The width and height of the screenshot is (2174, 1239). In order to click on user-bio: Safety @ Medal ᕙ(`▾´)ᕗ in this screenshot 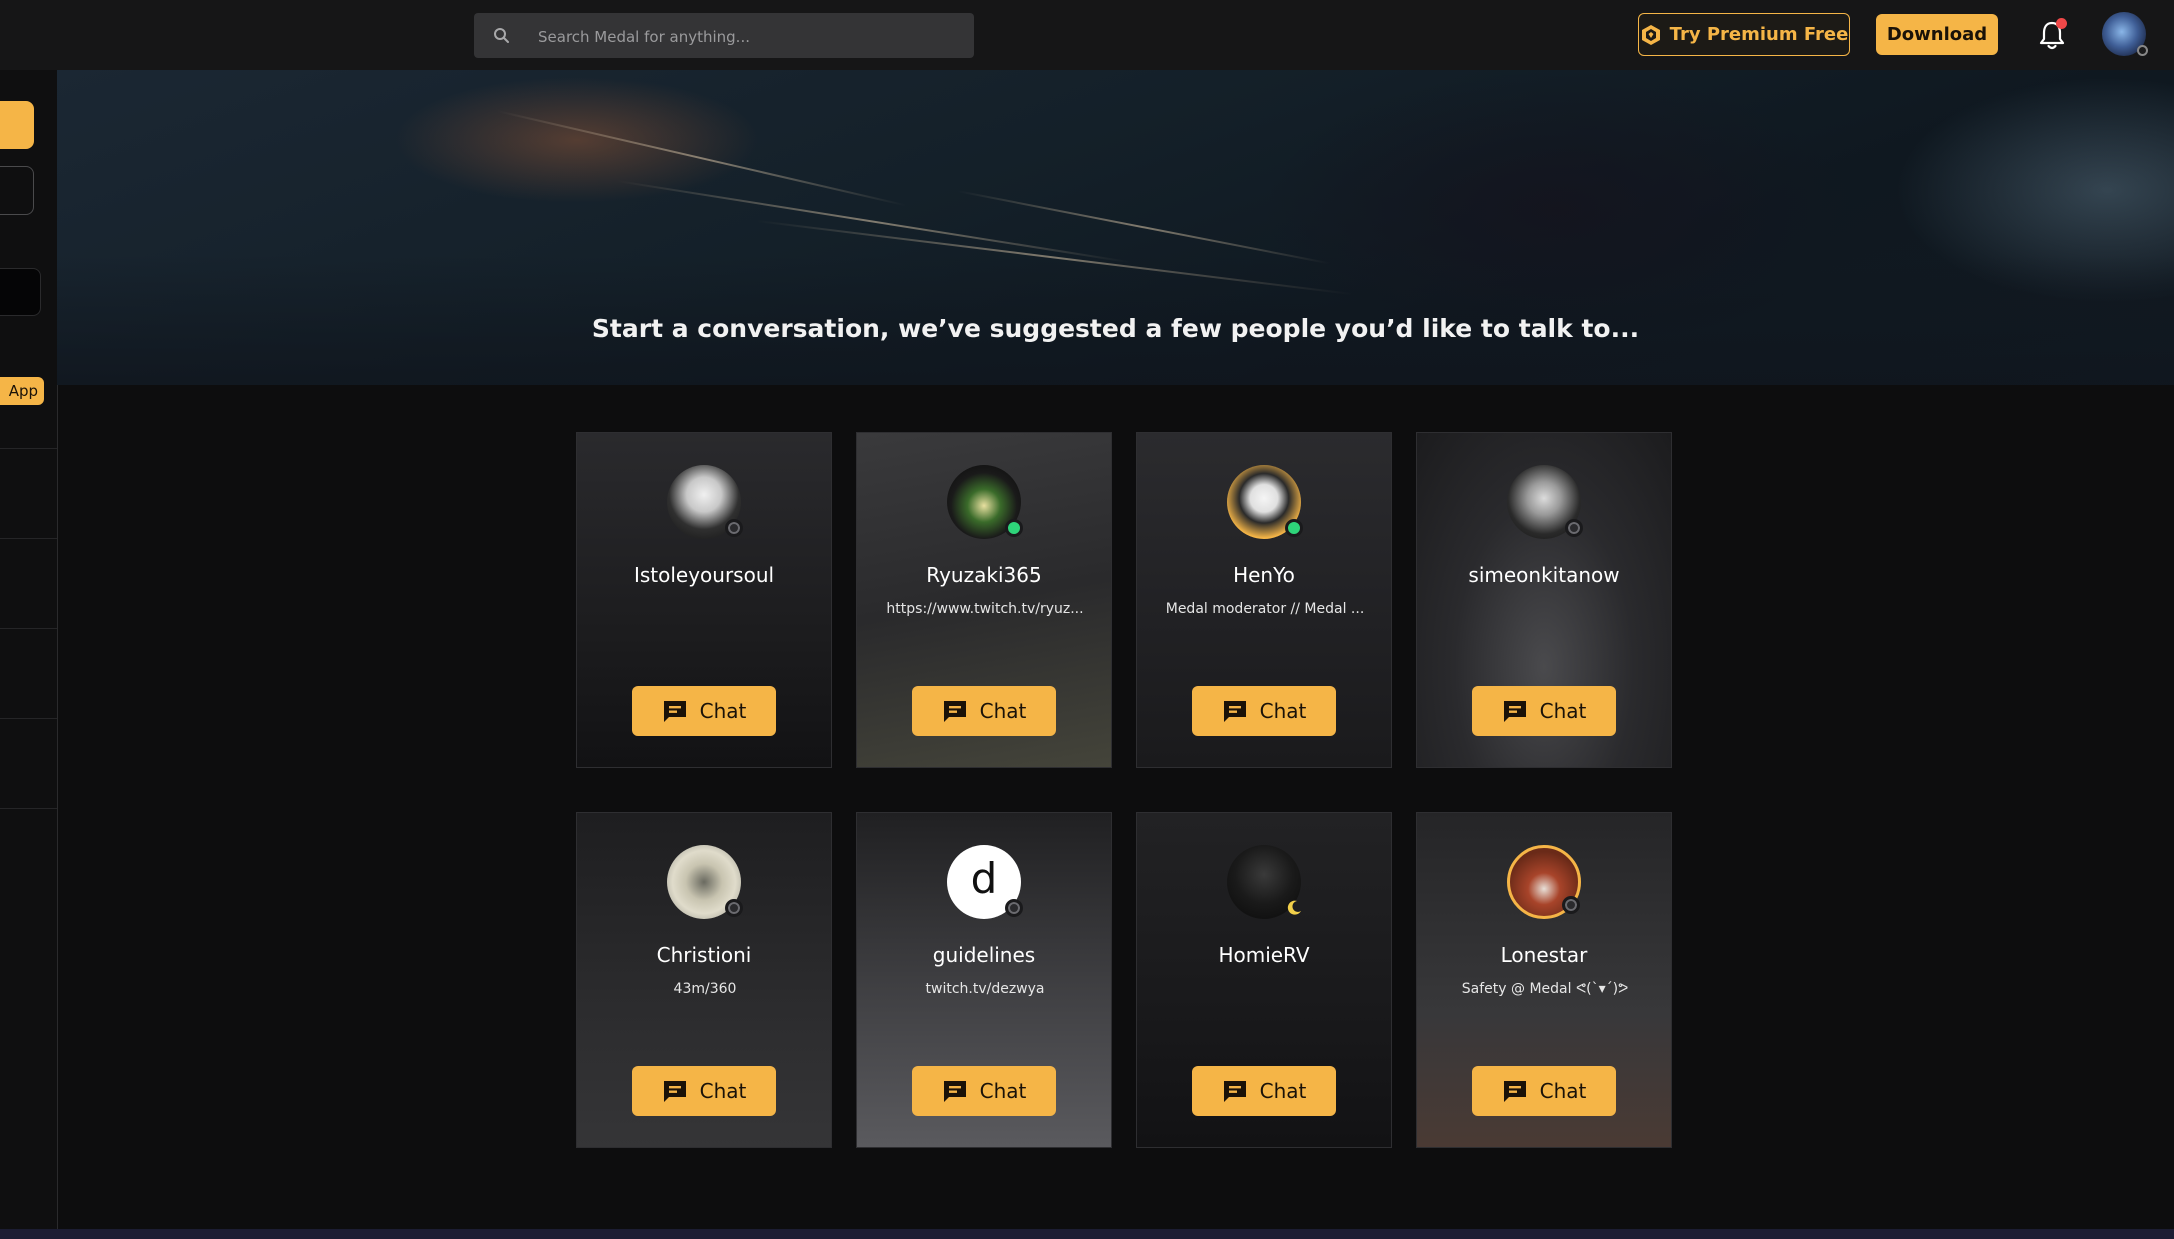, I will do `click(1545, 989)`.